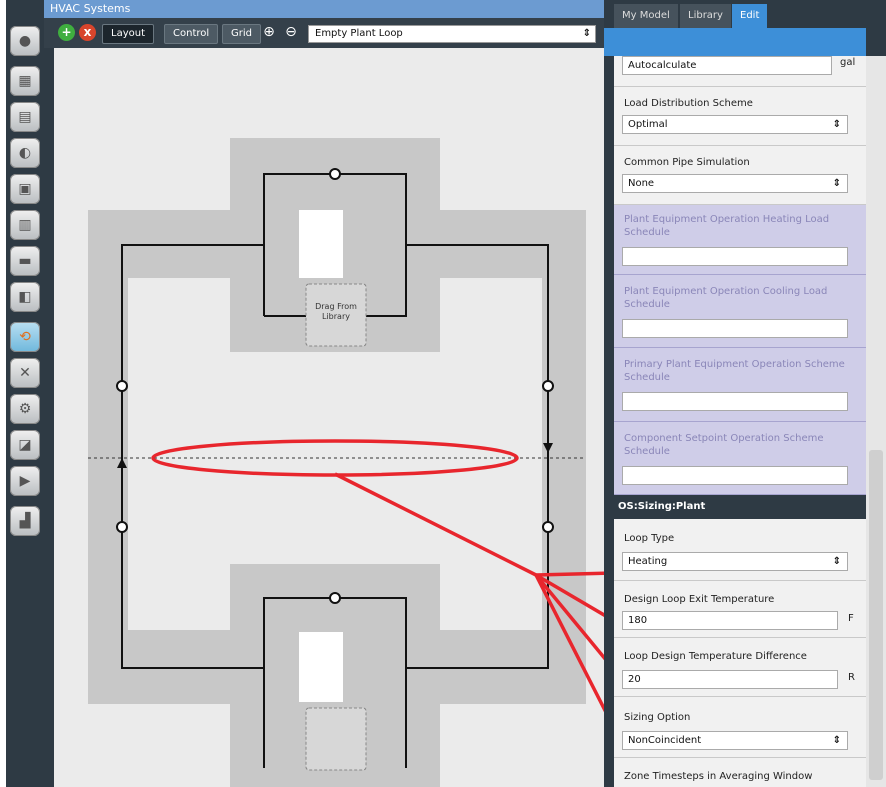 The height and width of the screenshot is (787, 886). Describe the element at coordinates (25, 153) in the screenshot. I see `loads-icon: ◐` at that location.